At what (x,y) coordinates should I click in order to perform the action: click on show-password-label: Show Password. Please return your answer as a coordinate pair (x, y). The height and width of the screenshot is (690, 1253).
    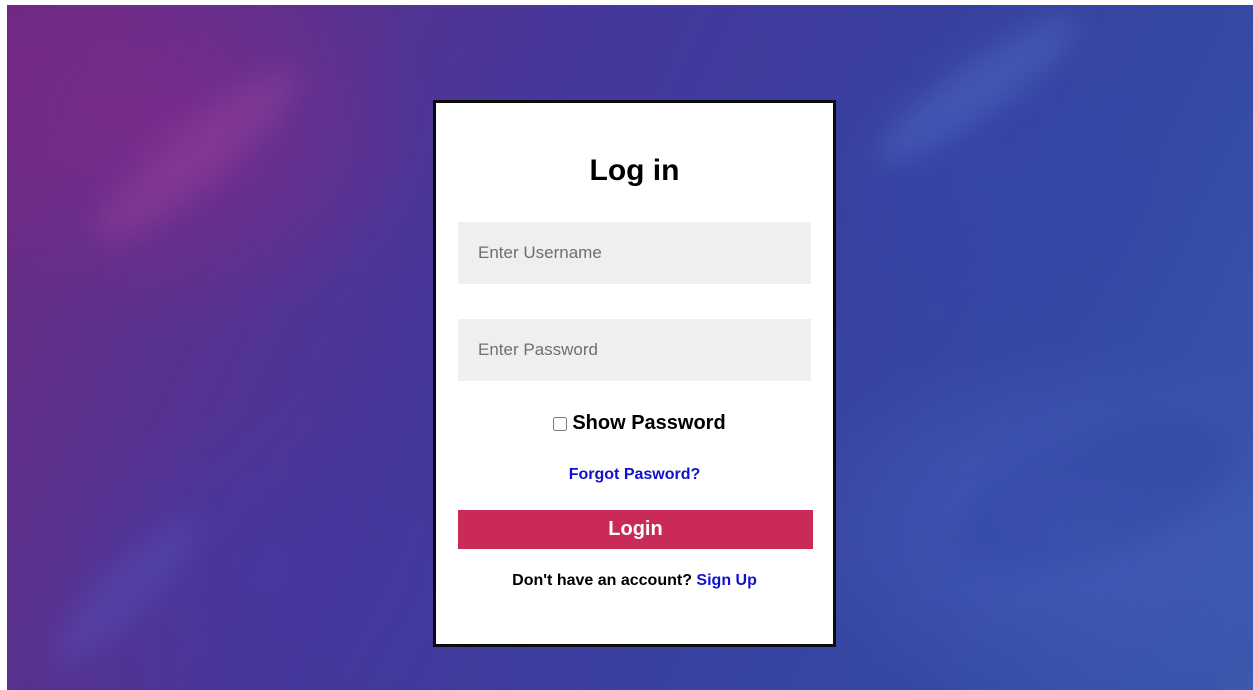
    Looking at the image, I should click on (649, 423).